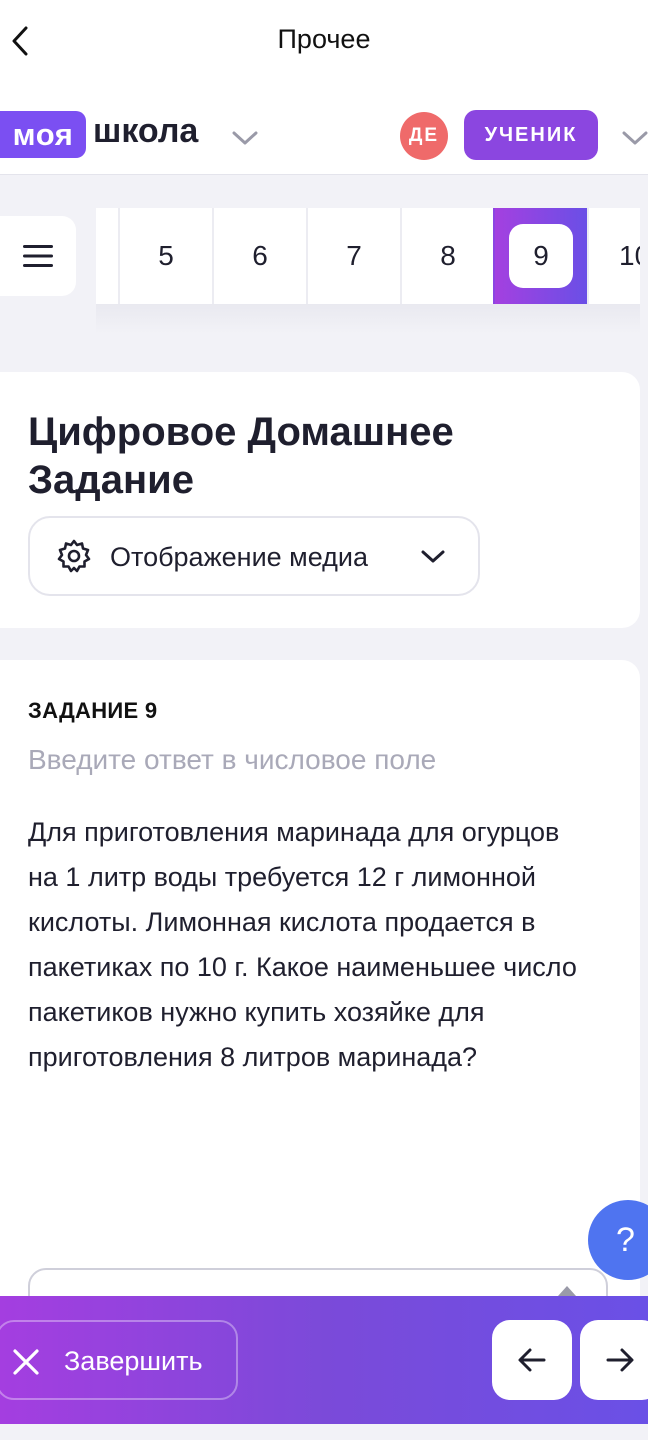 This screenshot has height=1440, width=648. Describe the element at coordinates (241, 456) in the screenshot. I see `page-title: Цифровое Домашнее Задание` at that location.